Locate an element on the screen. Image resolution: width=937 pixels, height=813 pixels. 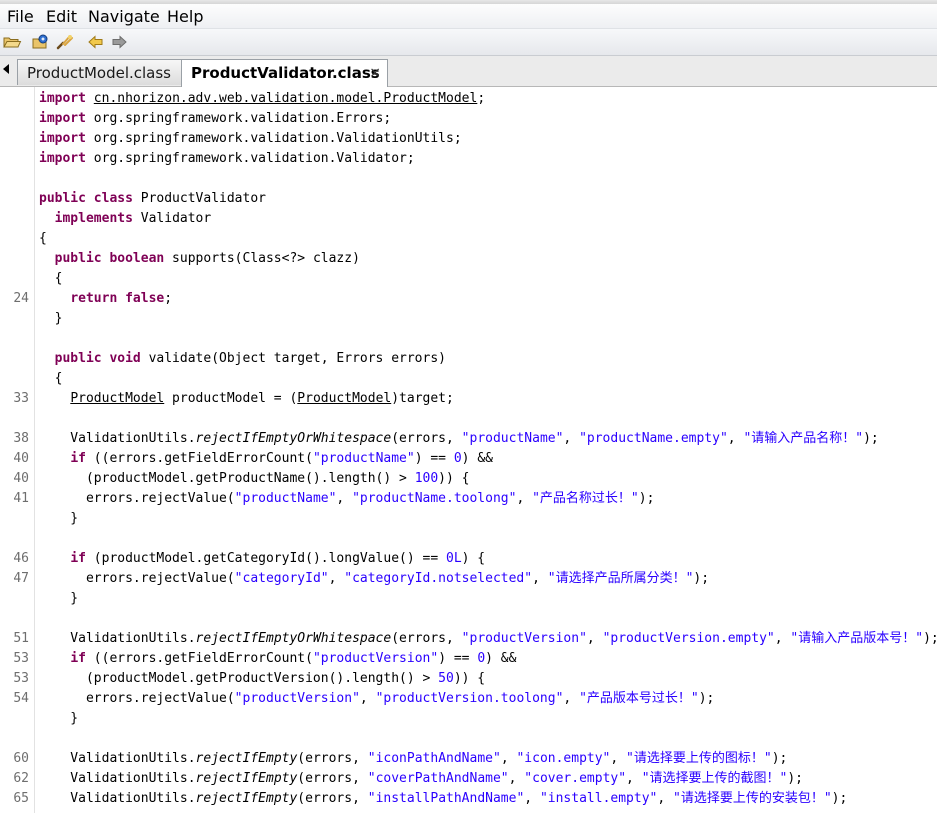
line-number: 51 is located at coordinates (21, 638).